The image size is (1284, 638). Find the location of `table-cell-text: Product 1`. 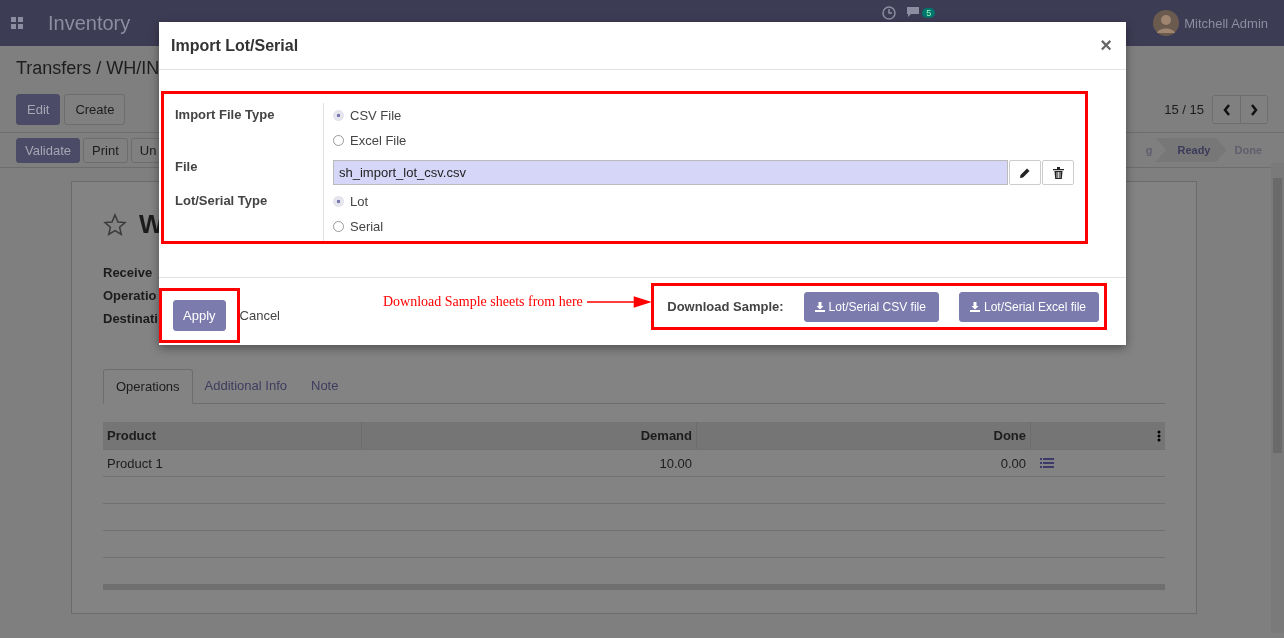

table-cell-text: Product 1 is located at coordinates (135, 463).